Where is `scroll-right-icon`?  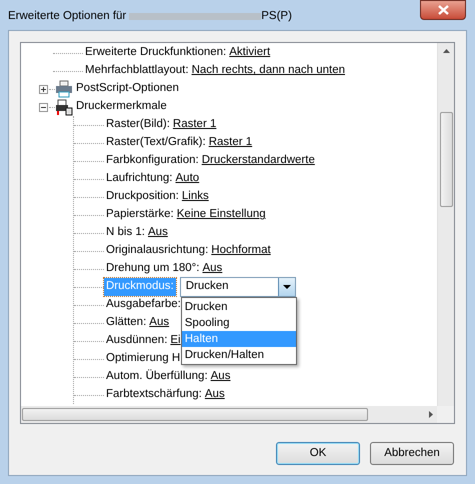 scroll-right-icon is located at coordinates (431, 414).